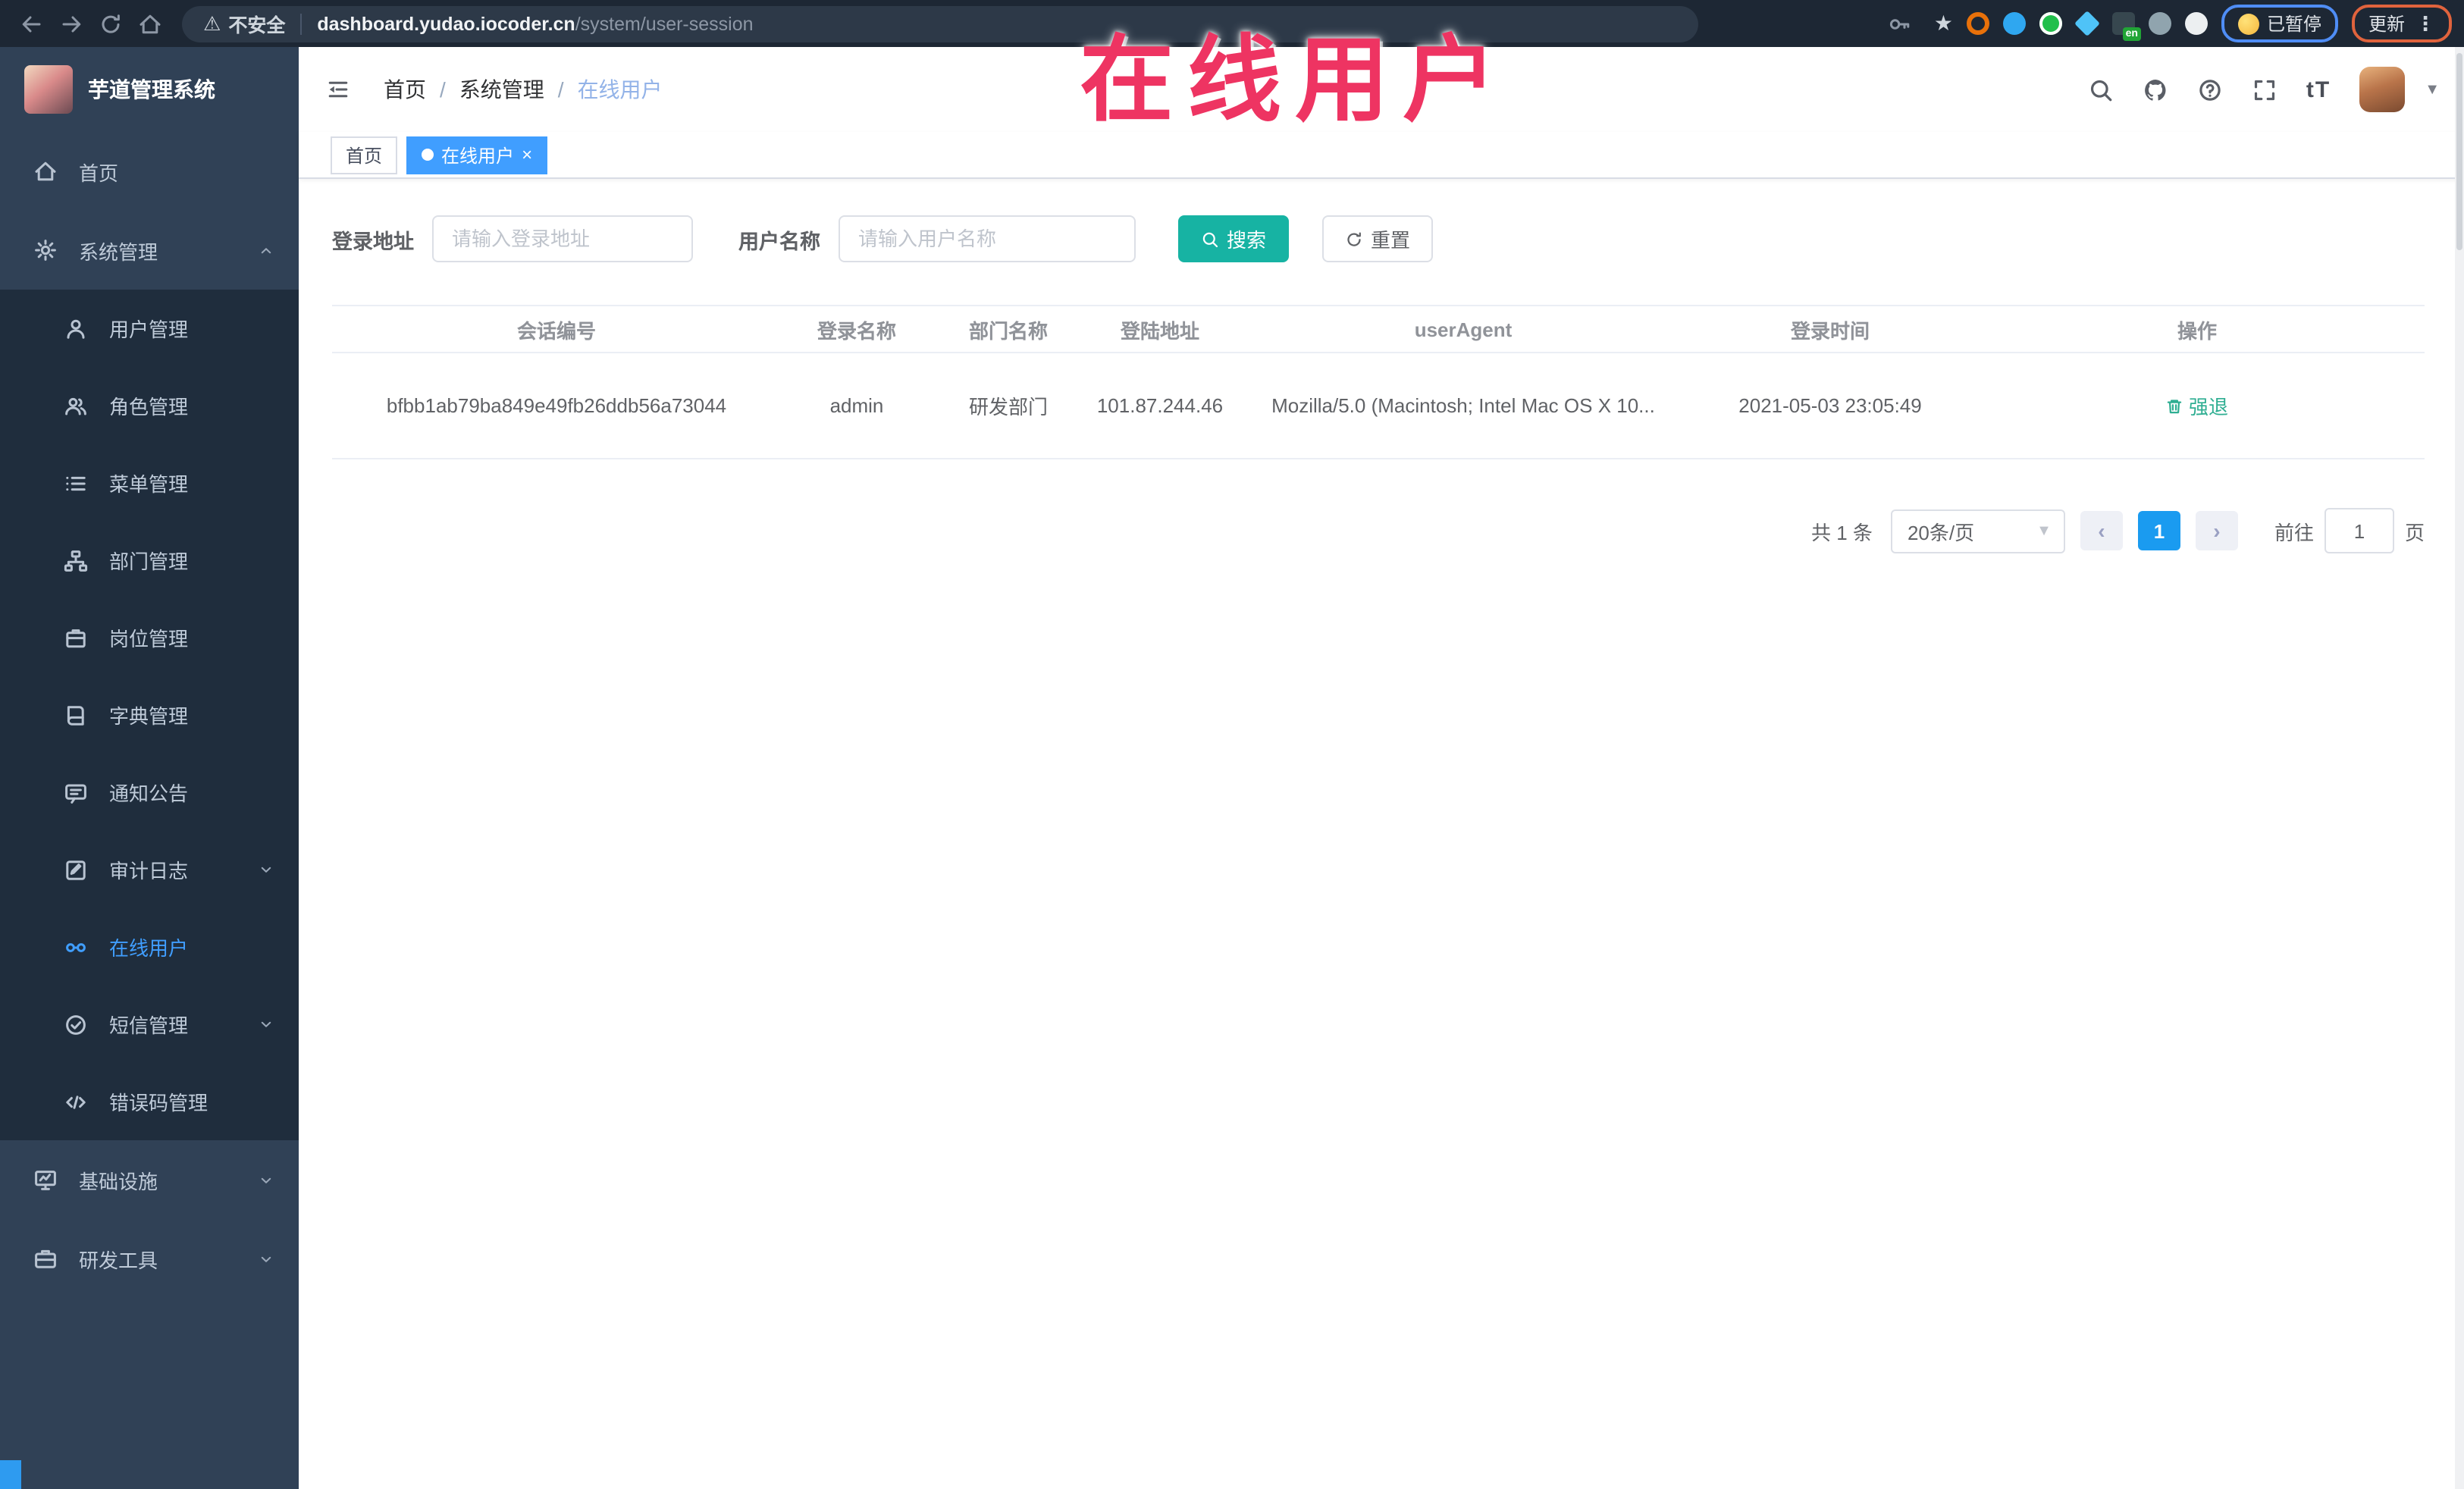 This screenshot has height=1489, width=2464. I want to click on help-icon, so click(2210, 89).